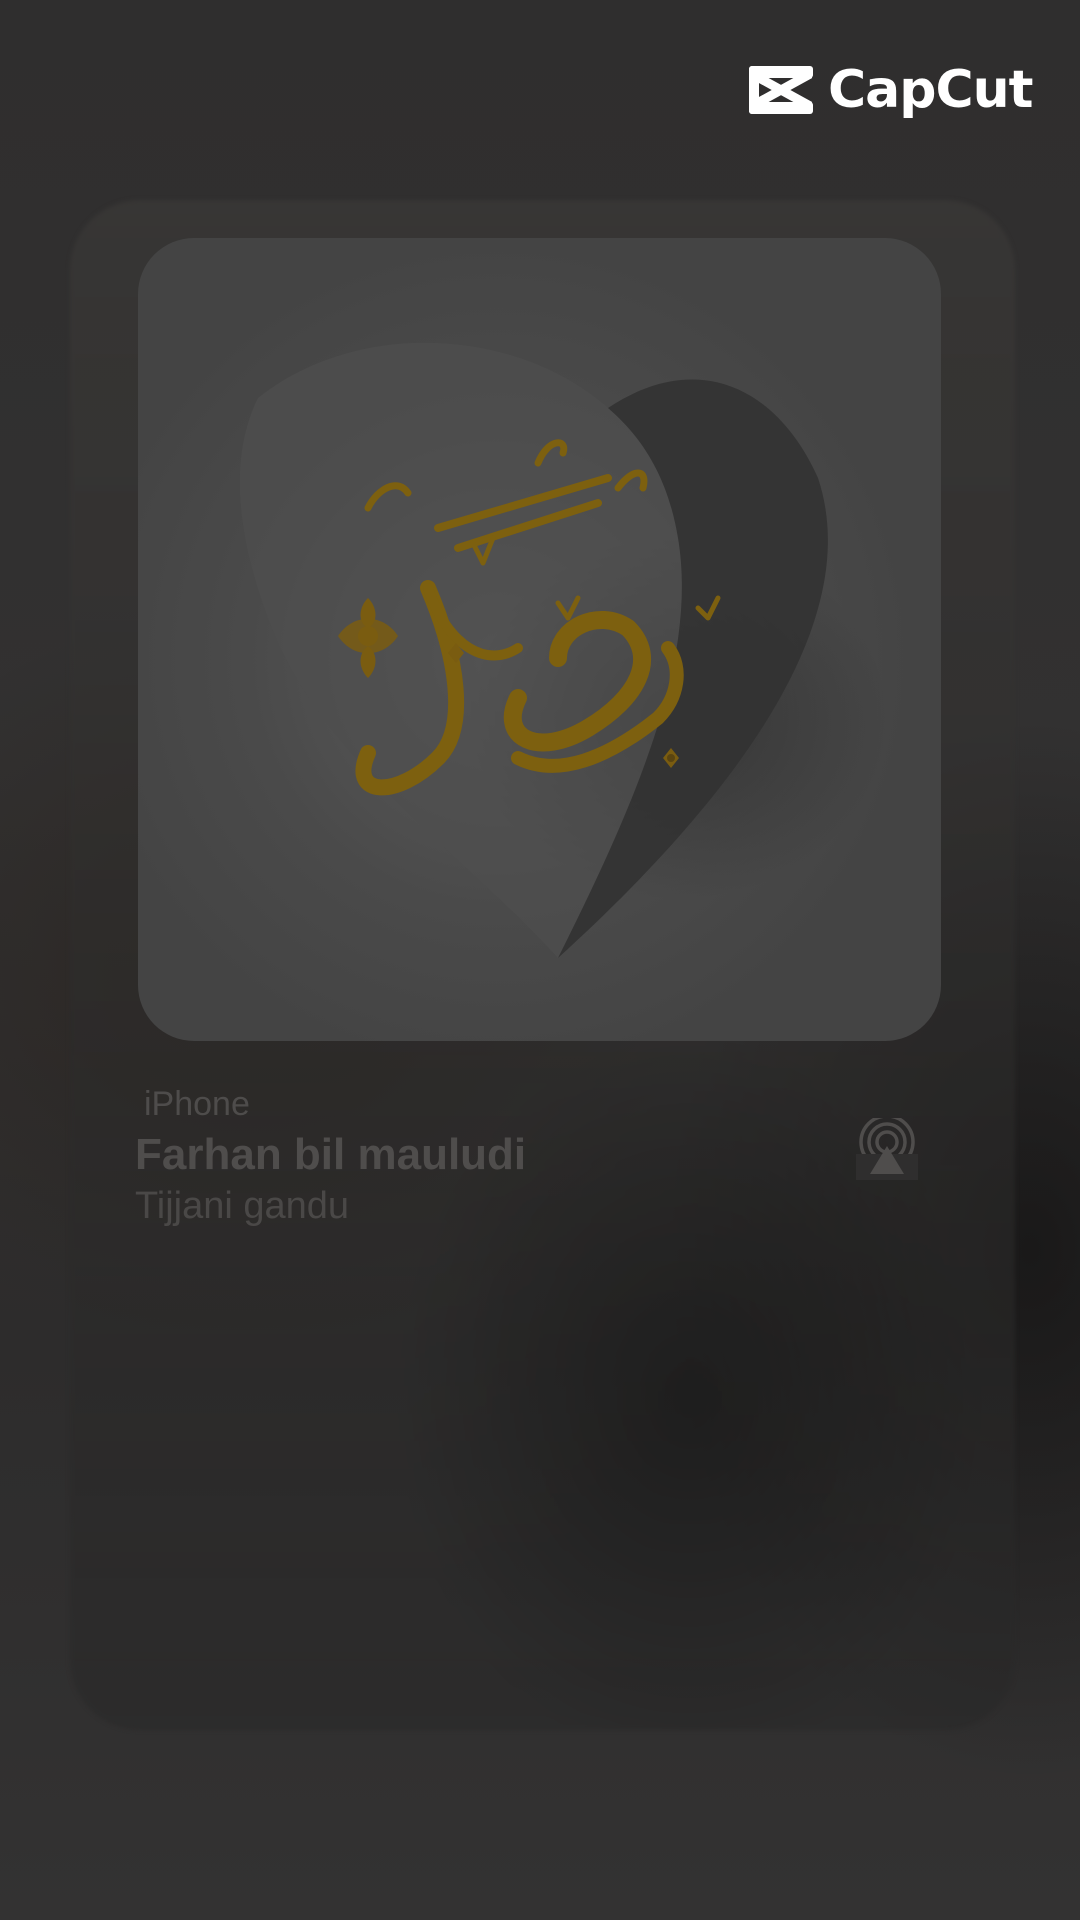 The image size is (1080, 1920). I want to click on track-artist: Tijjani gandu, so click(242, 1206).